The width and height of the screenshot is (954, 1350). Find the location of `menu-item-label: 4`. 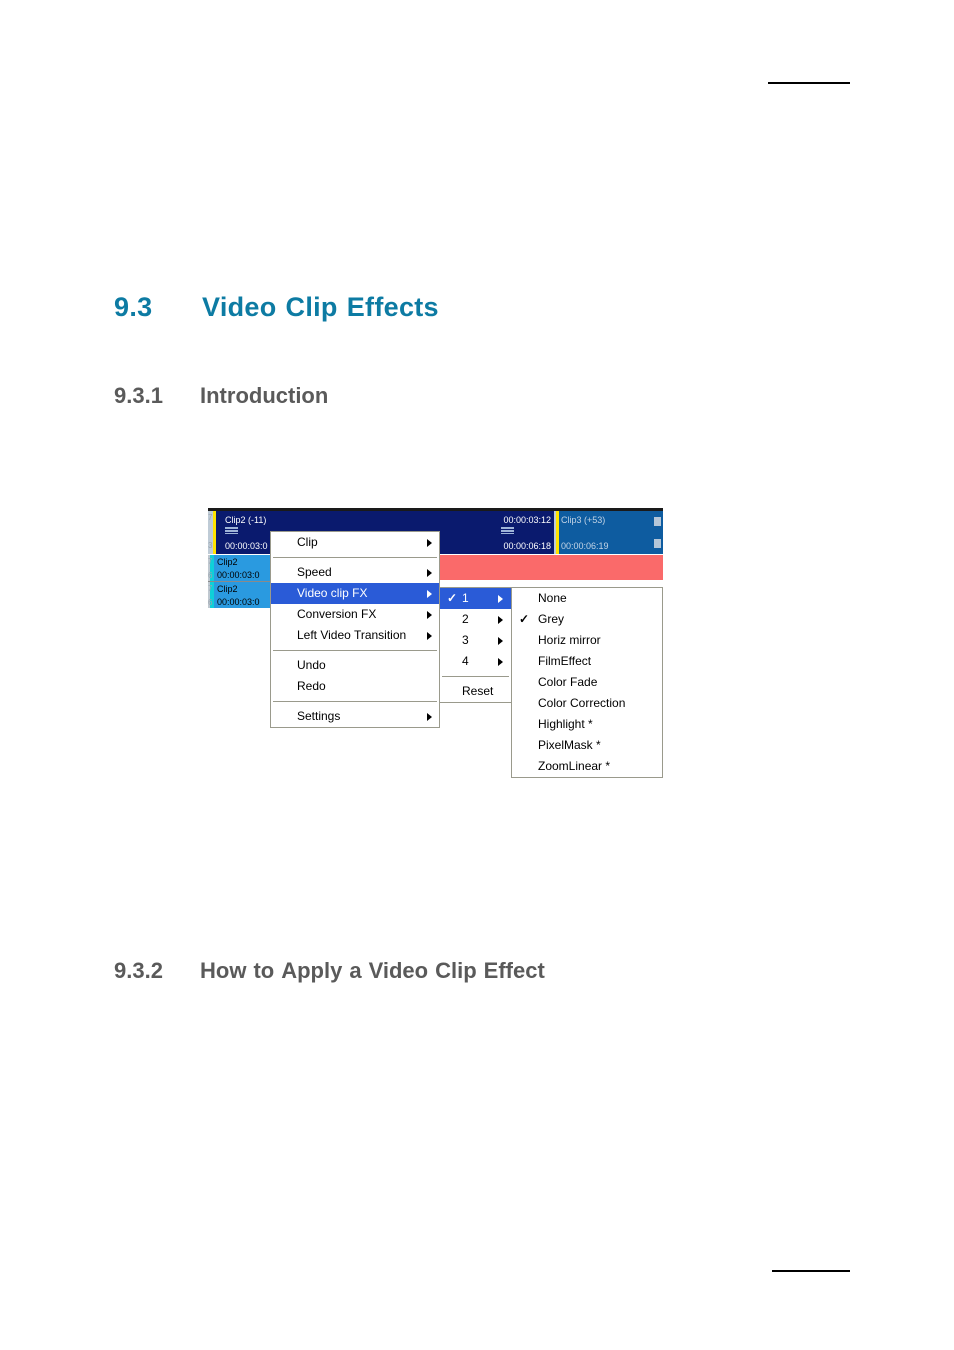

menu-item-label: 4 is located at coordinates (465, 661).